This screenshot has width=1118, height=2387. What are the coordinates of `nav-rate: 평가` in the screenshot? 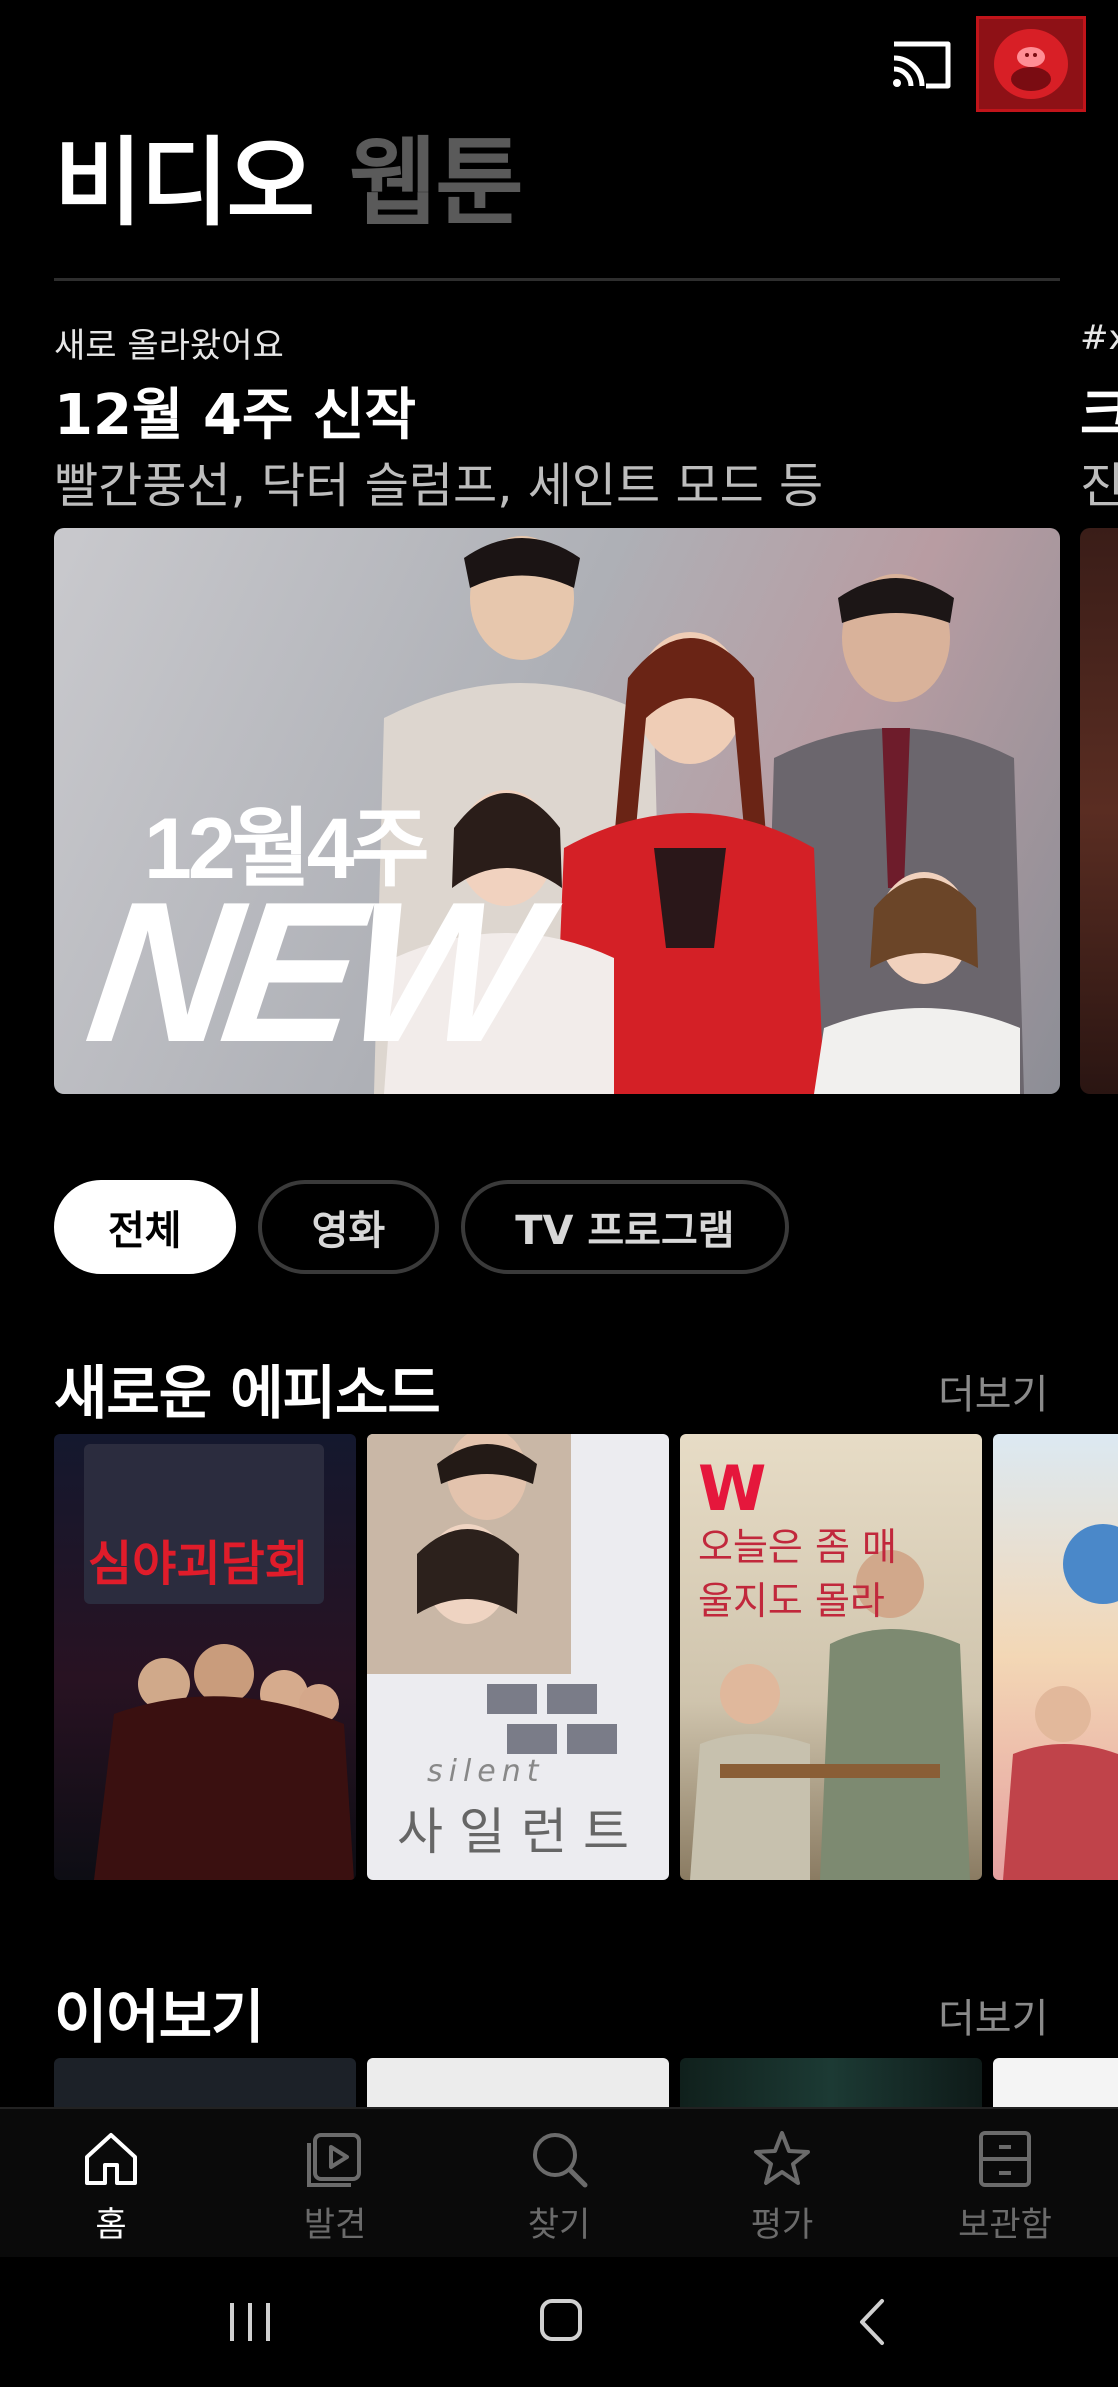 It's located at (782, 2186).